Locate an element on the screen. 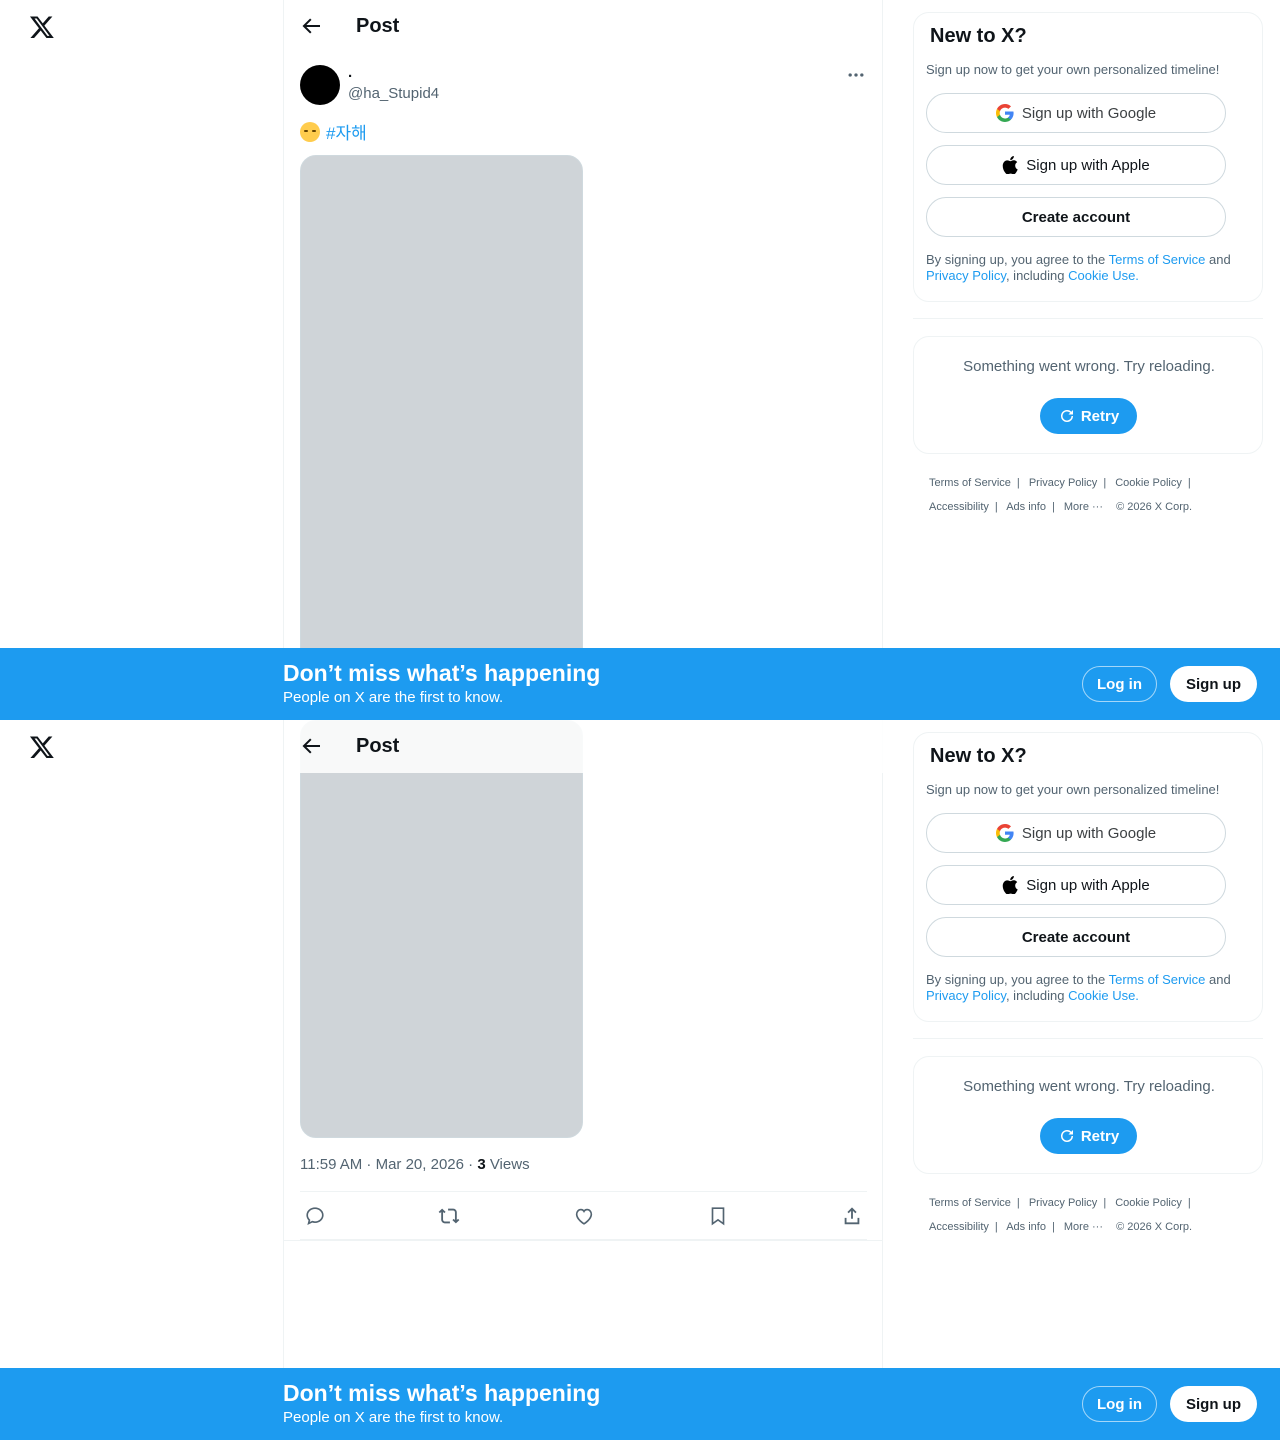  more-options-icon is located at coordinates (856, 75).